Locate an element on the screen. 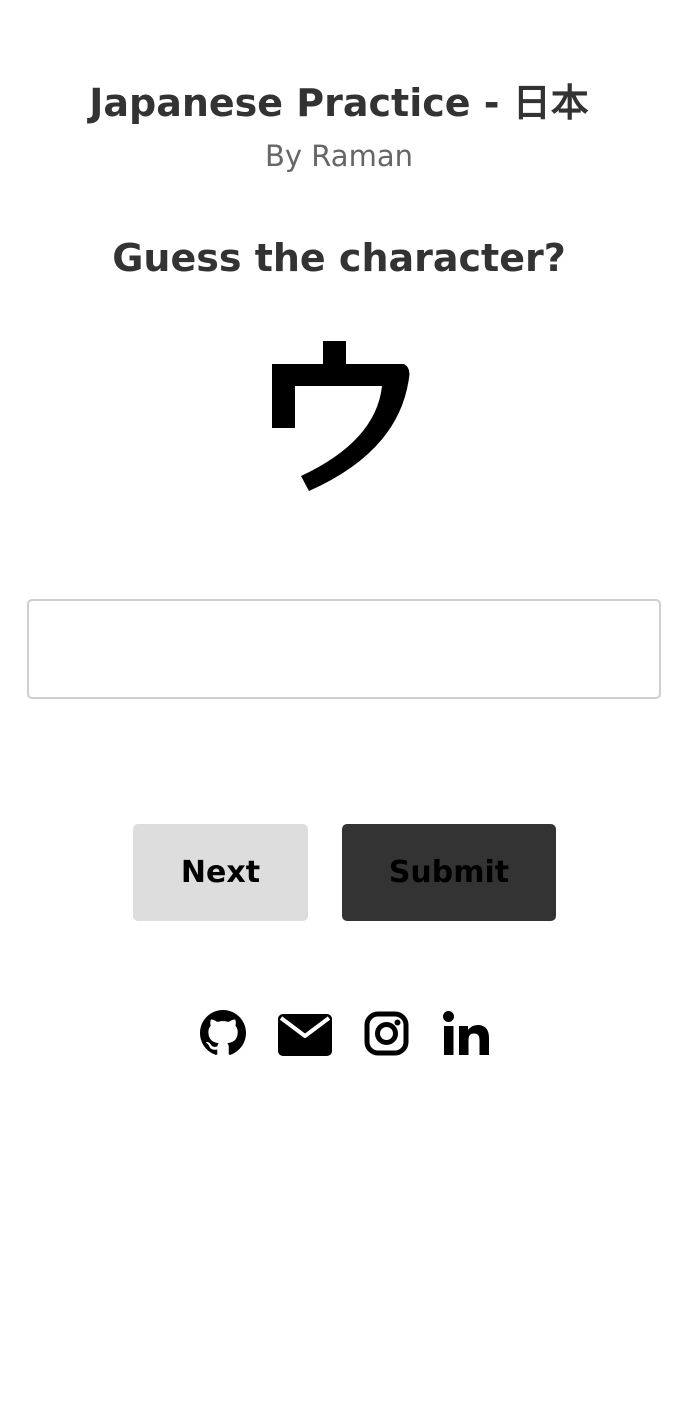  submit-button: Submit is located at coordinates (449, 872).